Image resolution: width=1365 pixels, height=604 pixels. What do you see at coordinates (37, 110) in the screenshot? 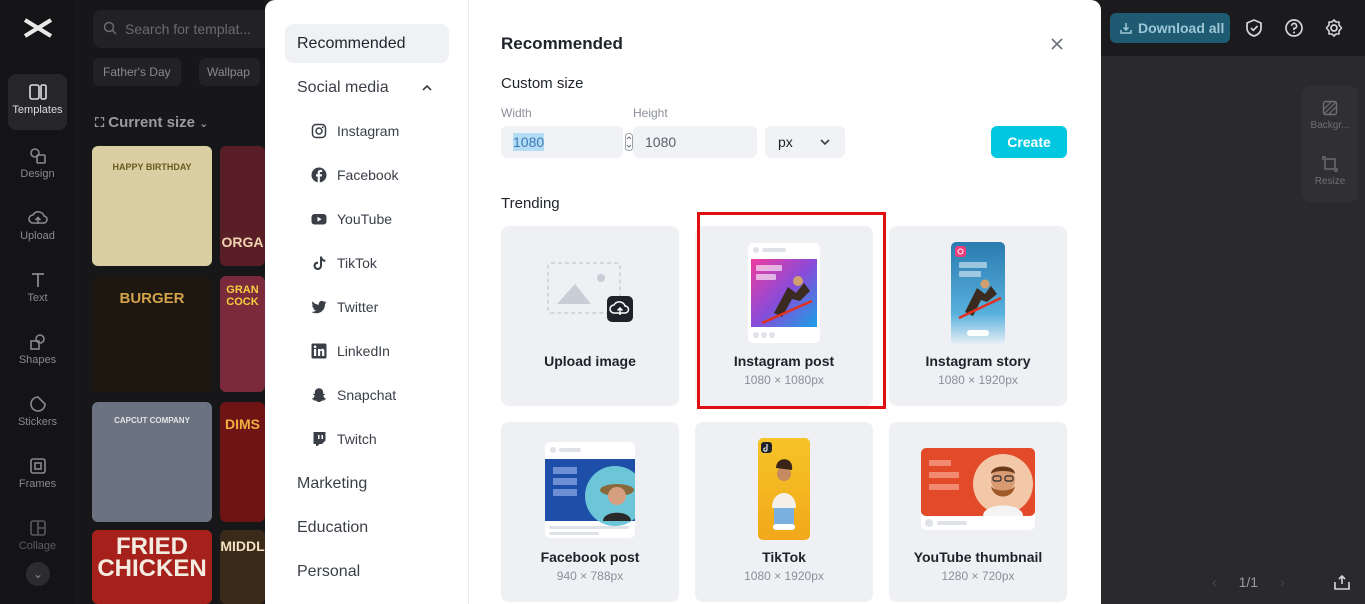
I see `rail-label: Templates` at bounding box center [37, 110].